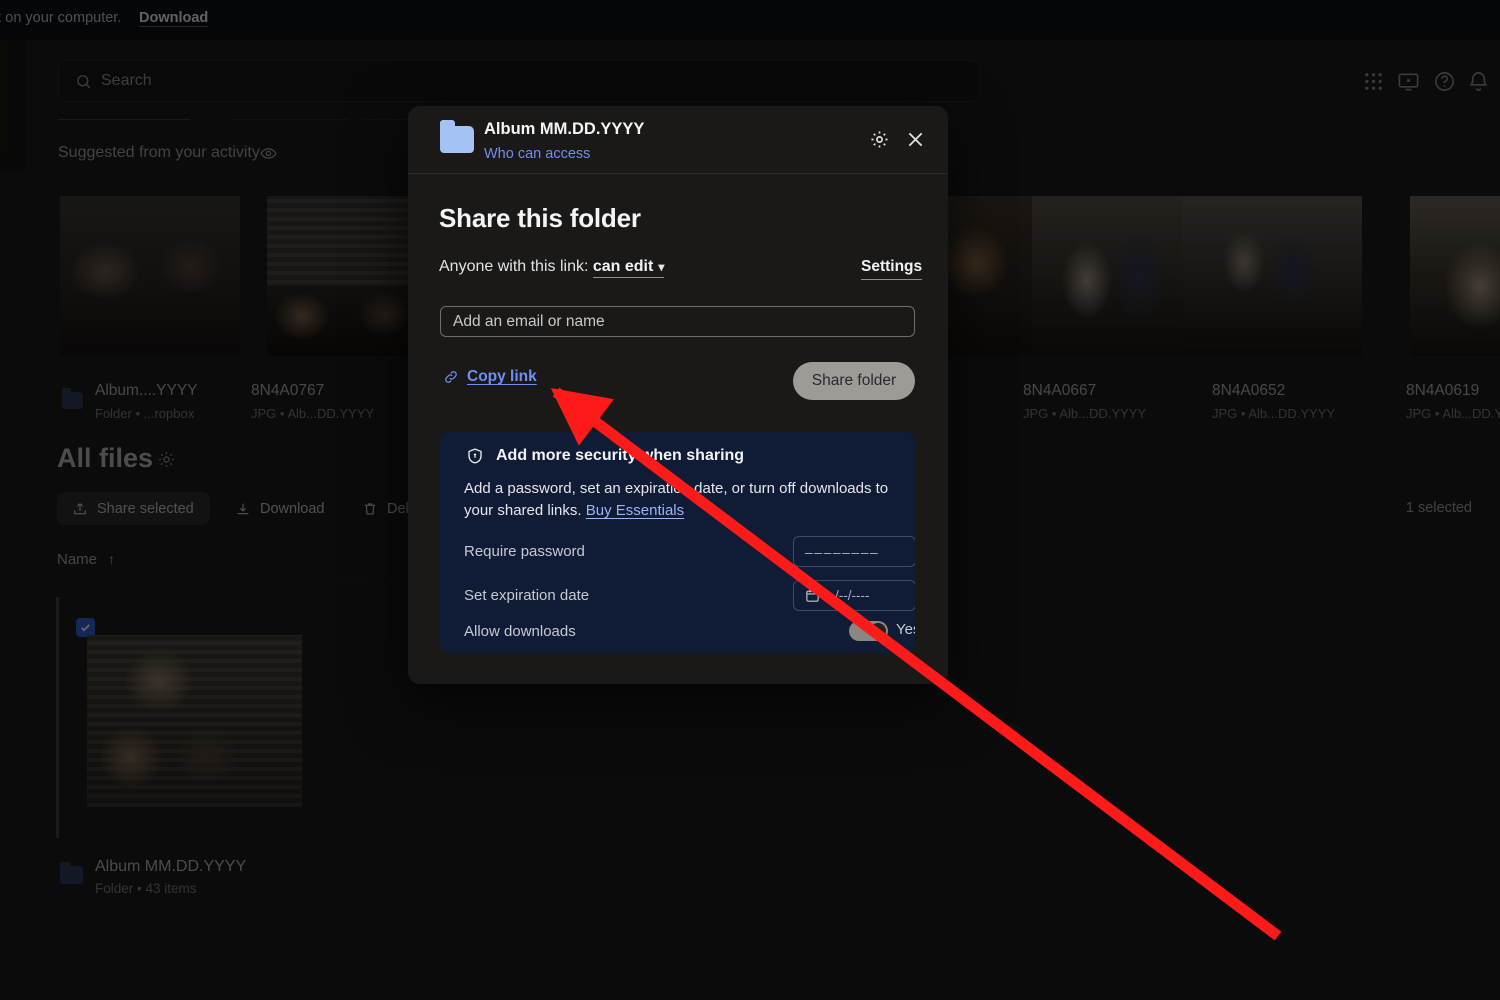 The width and height of the screenshot is (1500, 1000). What do you see at coordinates (1478, 81) in the screenshot?
I see `bell-icon` at bounding box center [1478, 81].